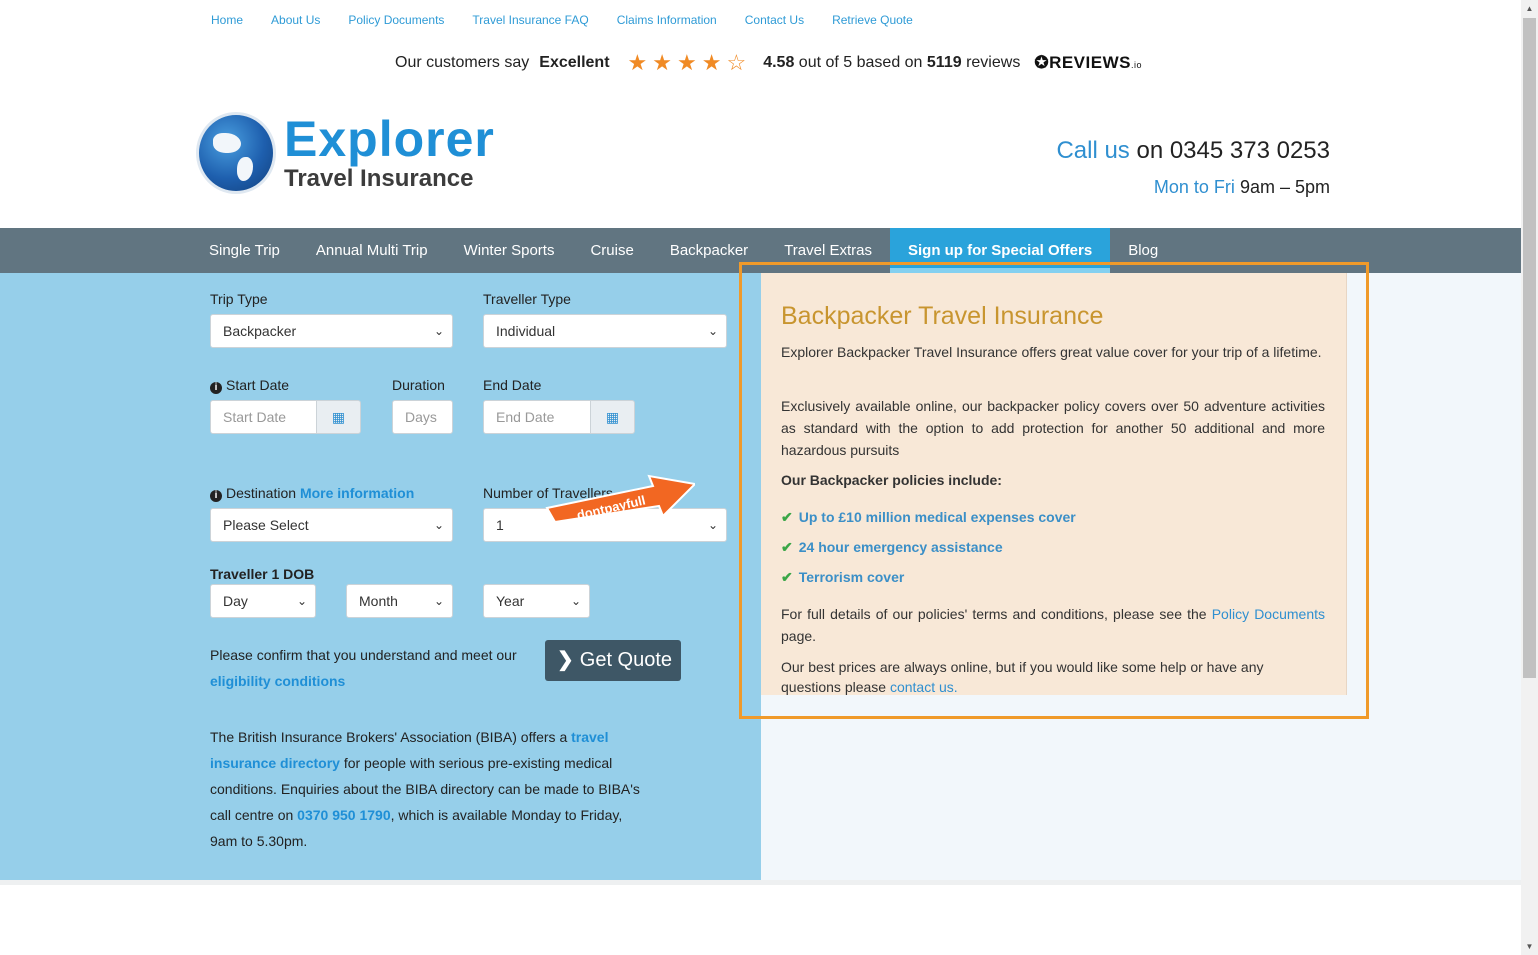 The image size is (1538, 955). What do you see at coordinates (379, 178) in the screenshot?
I see `logo-subtitle: Travel Insurance` at bounding box center [379, 178].